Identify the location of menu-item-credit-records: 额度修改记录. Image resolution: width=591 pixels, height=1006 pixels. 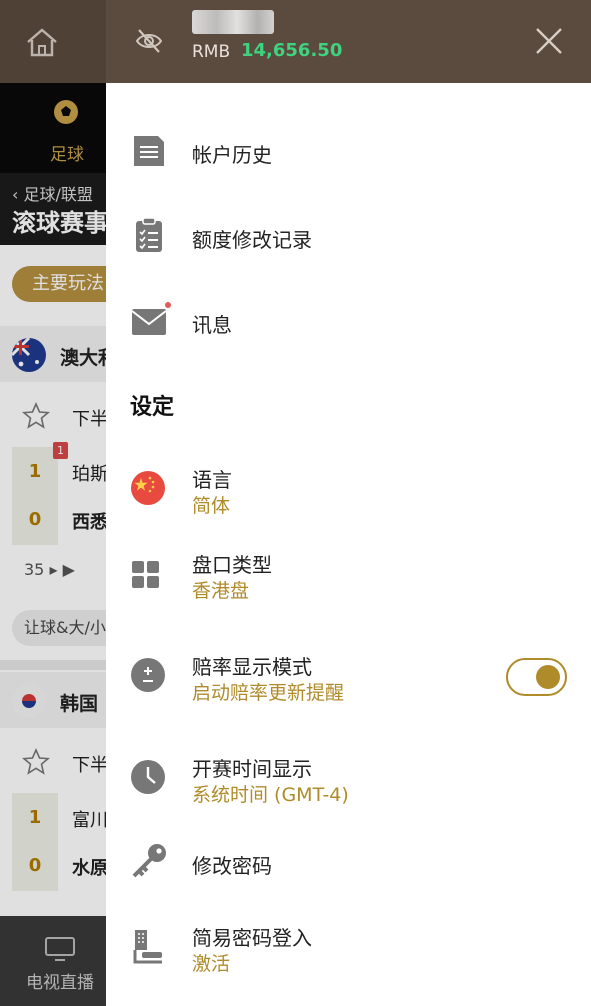
(348, 236).